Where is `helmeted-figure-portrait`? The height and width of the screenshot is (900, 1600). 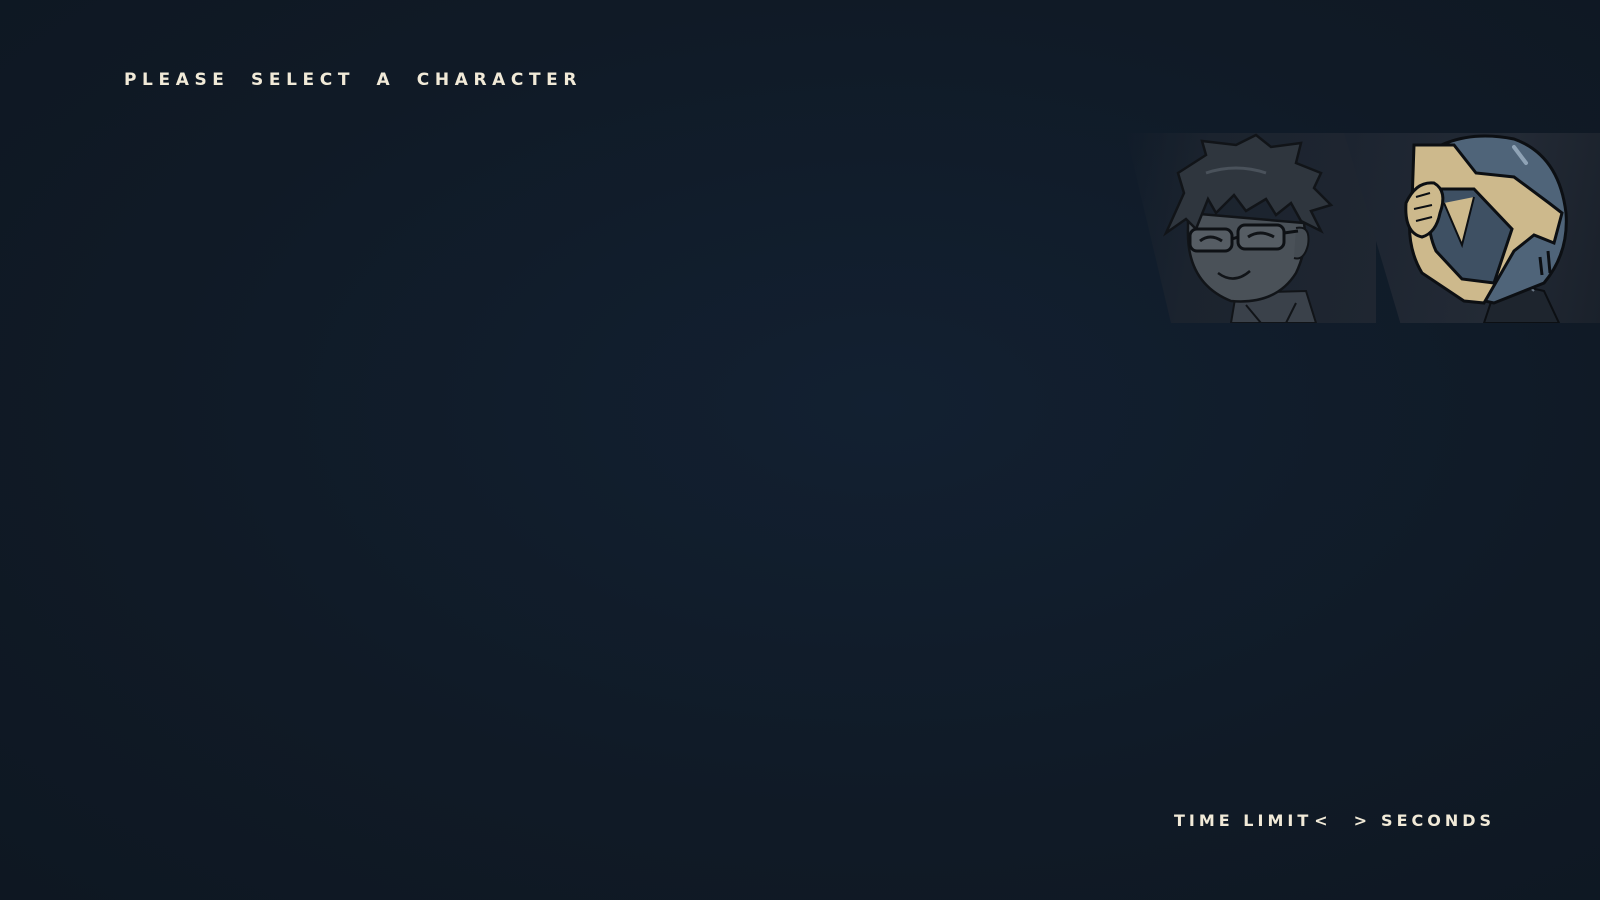
helmeted-figure-portrait is located at coordinates (1486, 228).